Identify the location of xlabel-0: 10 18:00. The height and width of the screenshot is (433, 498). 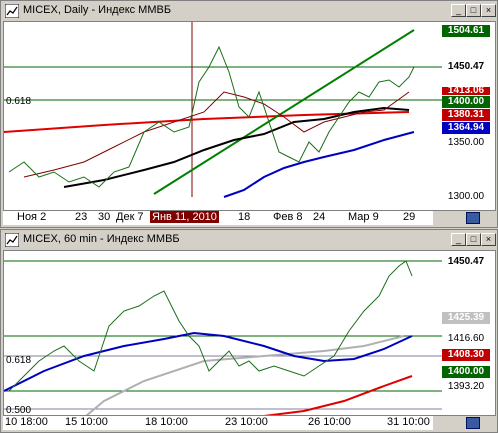
(26, 422).